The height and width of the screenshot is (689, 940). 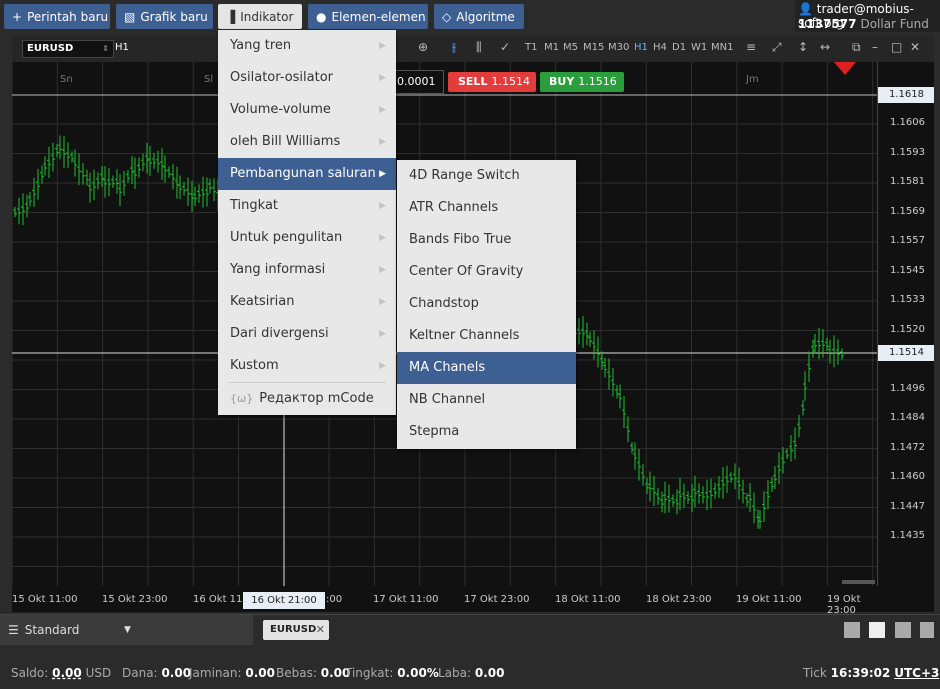 I want to click on time-tick-label: 17 Okt 23:00, so click(x=497, y=599).